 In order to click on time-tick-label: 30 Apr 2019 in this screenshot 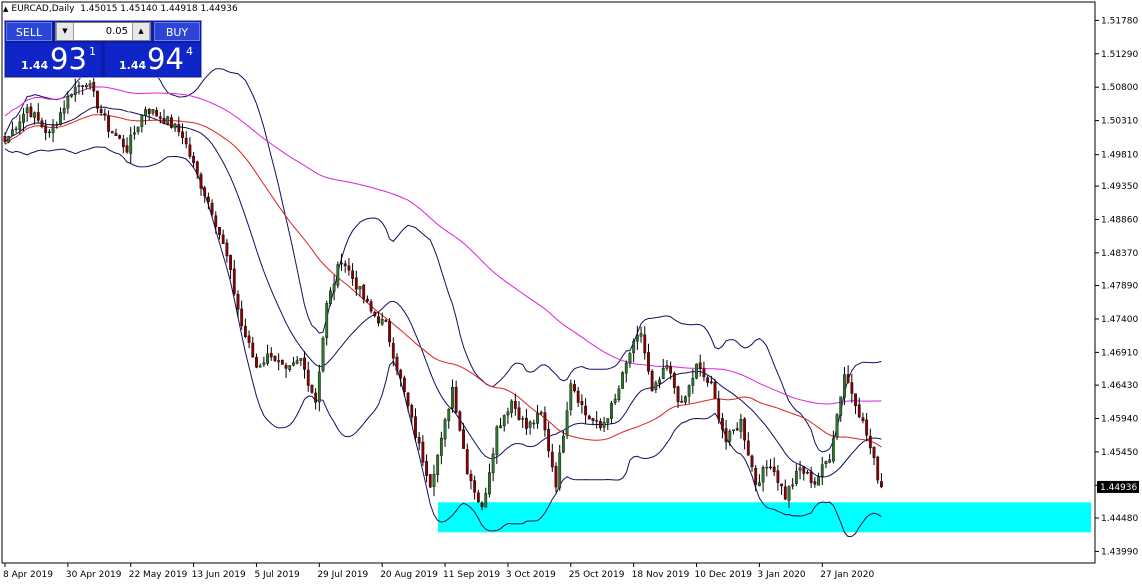, I will do `click(94, 575)`.